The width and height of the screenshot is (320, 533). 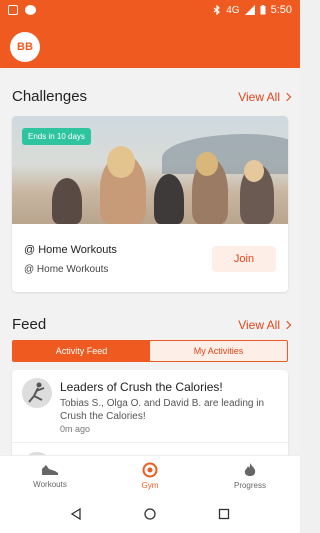 I want to click on home-icon, so click(x=150, y=514).